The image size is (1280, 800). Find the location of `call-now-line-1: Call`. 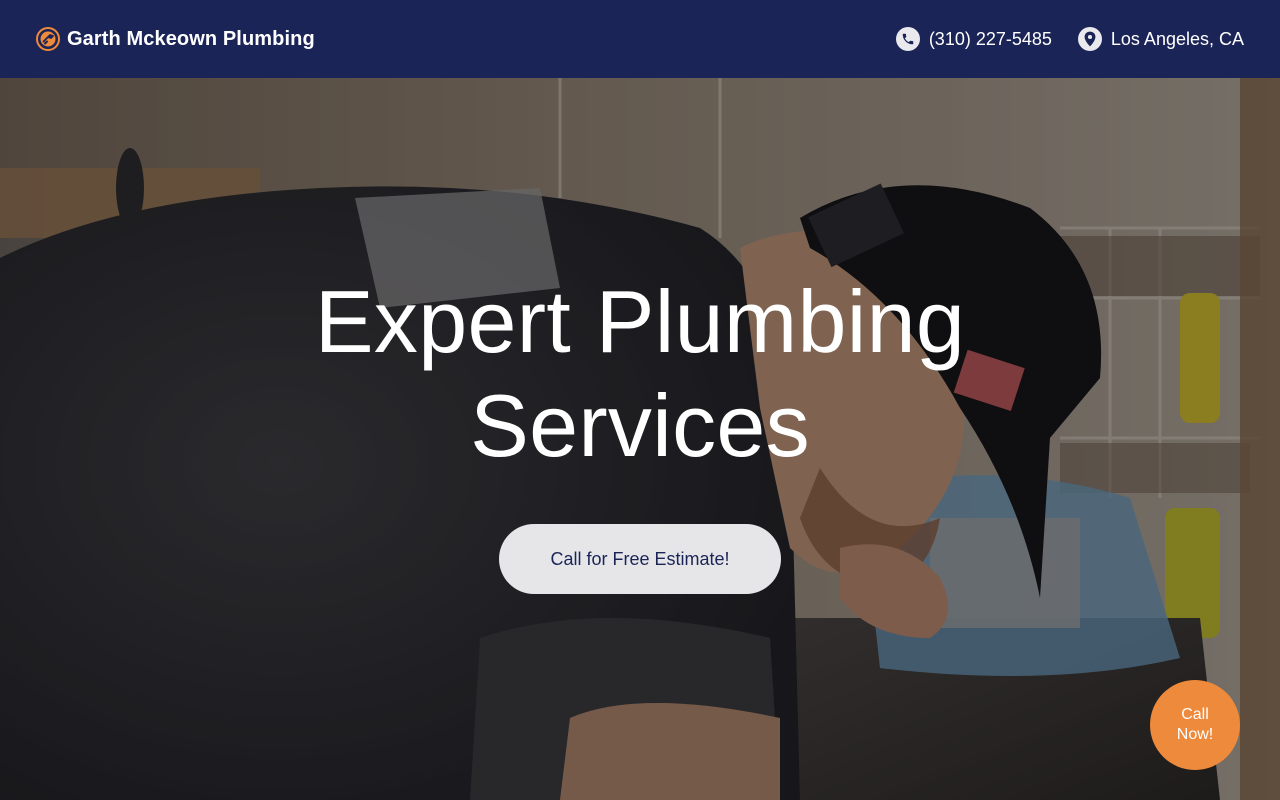

call-now-line-1: Call is located at coordinates (1195, 714).